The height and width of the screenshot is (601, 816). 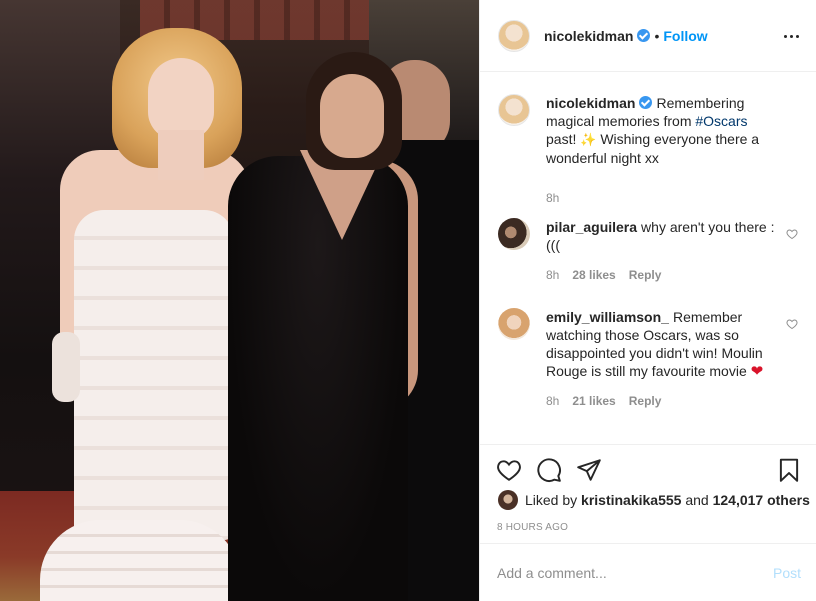 I want to click on liker-username: kristinakika555, so click(x=631, y=500).